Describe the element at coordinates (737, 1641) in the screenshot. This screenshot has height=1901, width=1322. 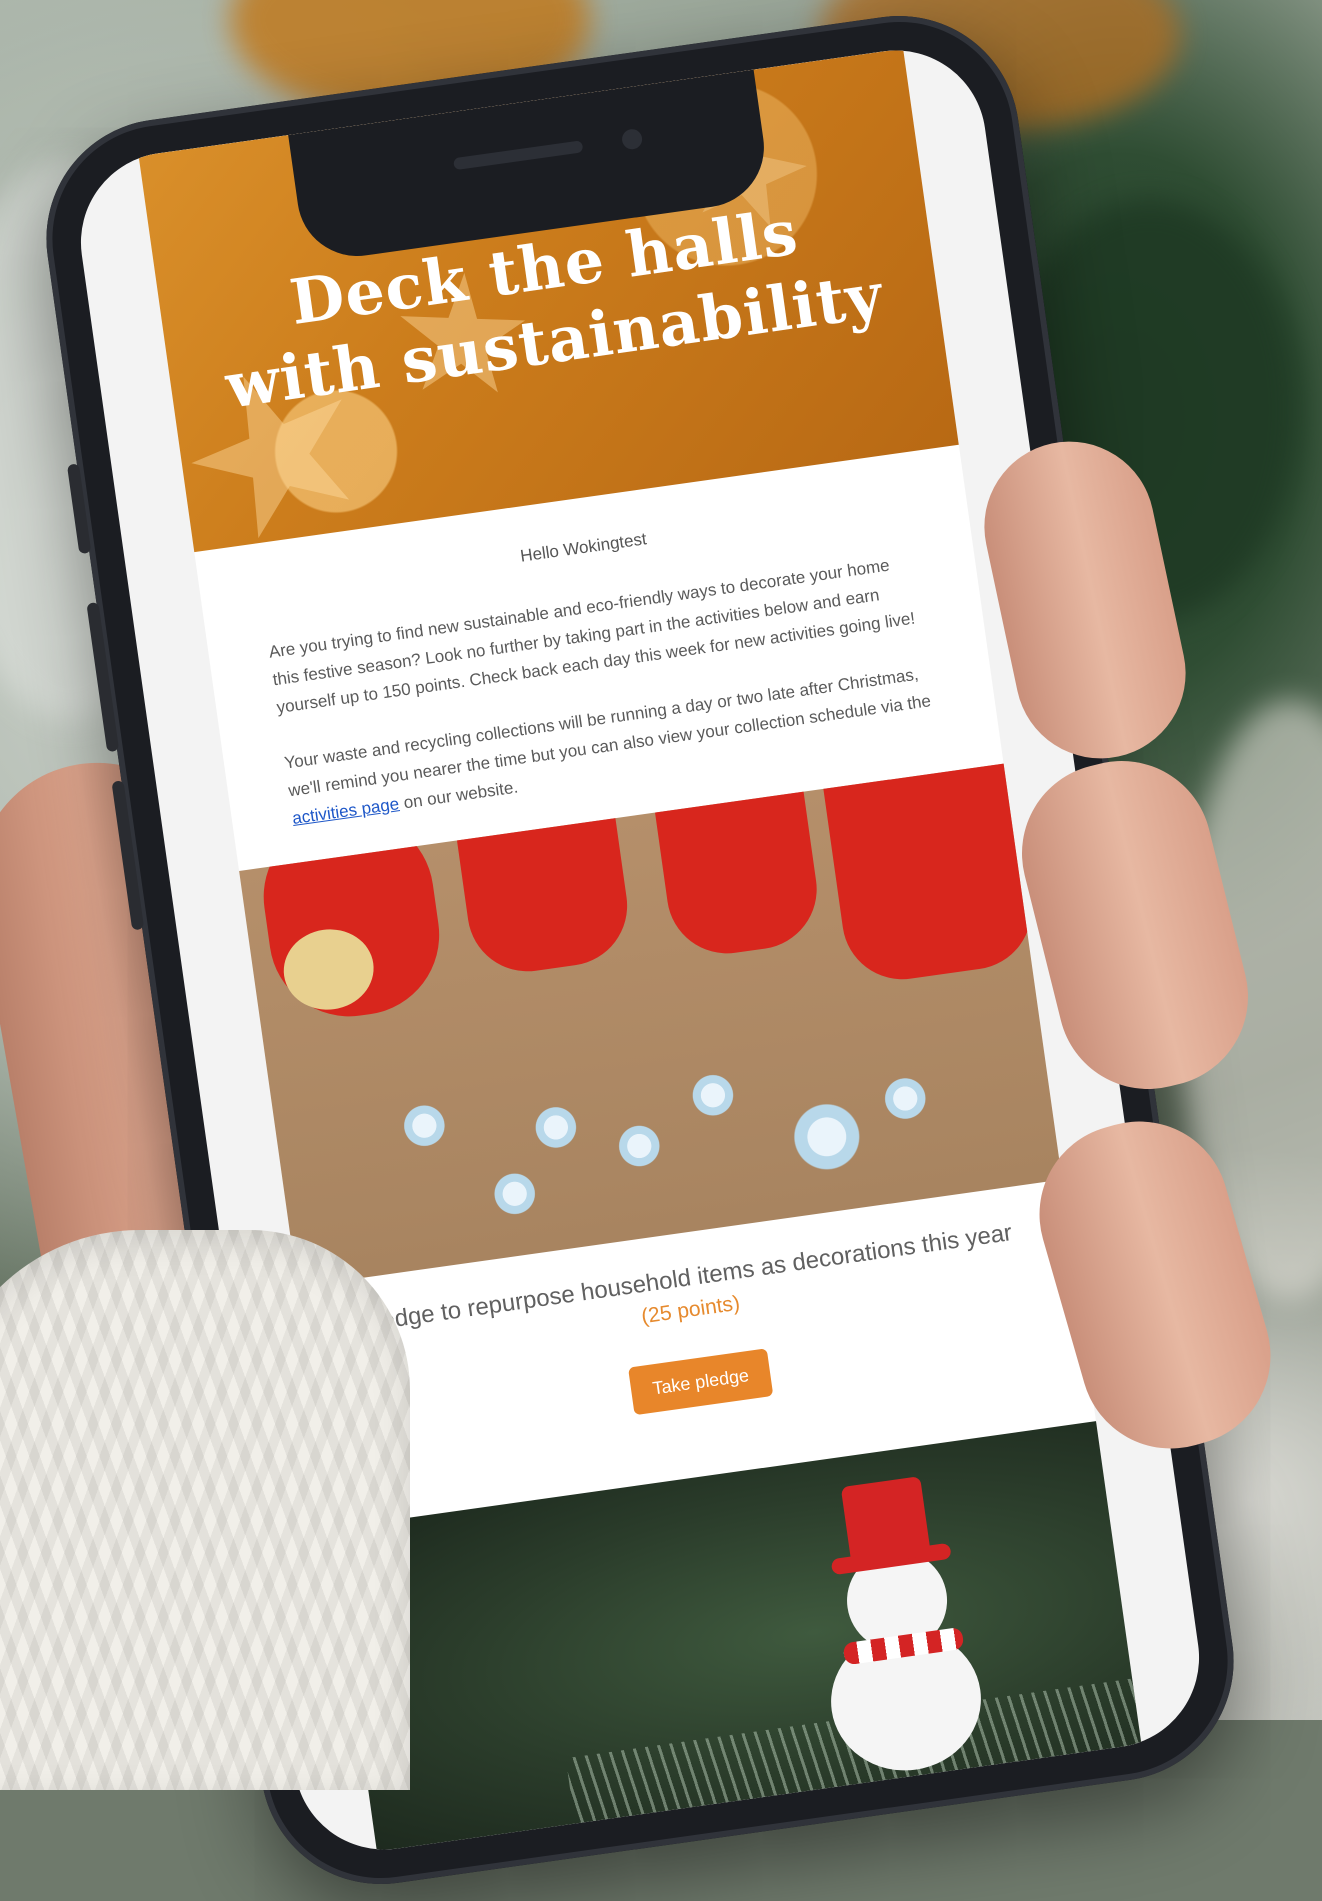
I see `snowman-photo` at that location.